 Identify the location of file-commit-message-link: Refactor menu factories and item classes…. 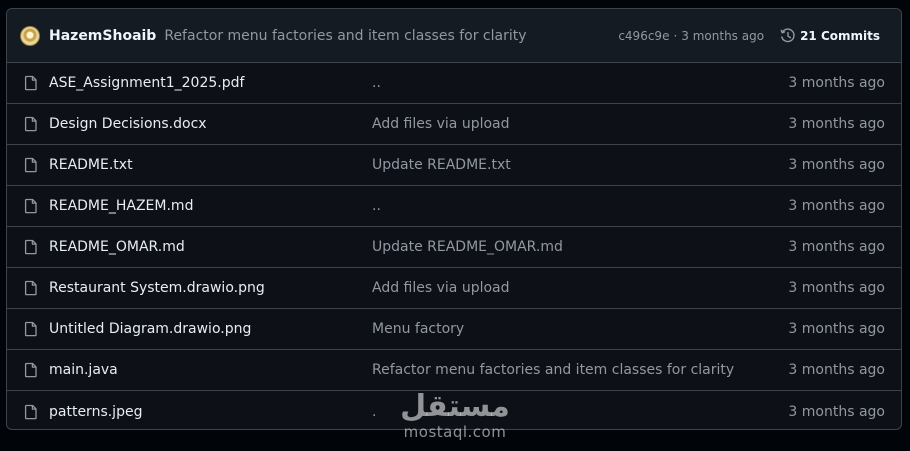
(580, 370).